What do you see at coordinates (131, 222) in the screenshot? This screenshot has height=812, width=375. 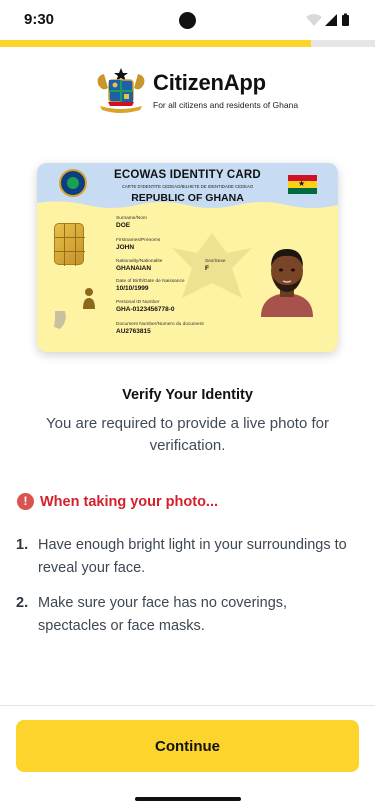 I see `field-surname: Surname/Nom DOE` at bounding box center [131, 222].